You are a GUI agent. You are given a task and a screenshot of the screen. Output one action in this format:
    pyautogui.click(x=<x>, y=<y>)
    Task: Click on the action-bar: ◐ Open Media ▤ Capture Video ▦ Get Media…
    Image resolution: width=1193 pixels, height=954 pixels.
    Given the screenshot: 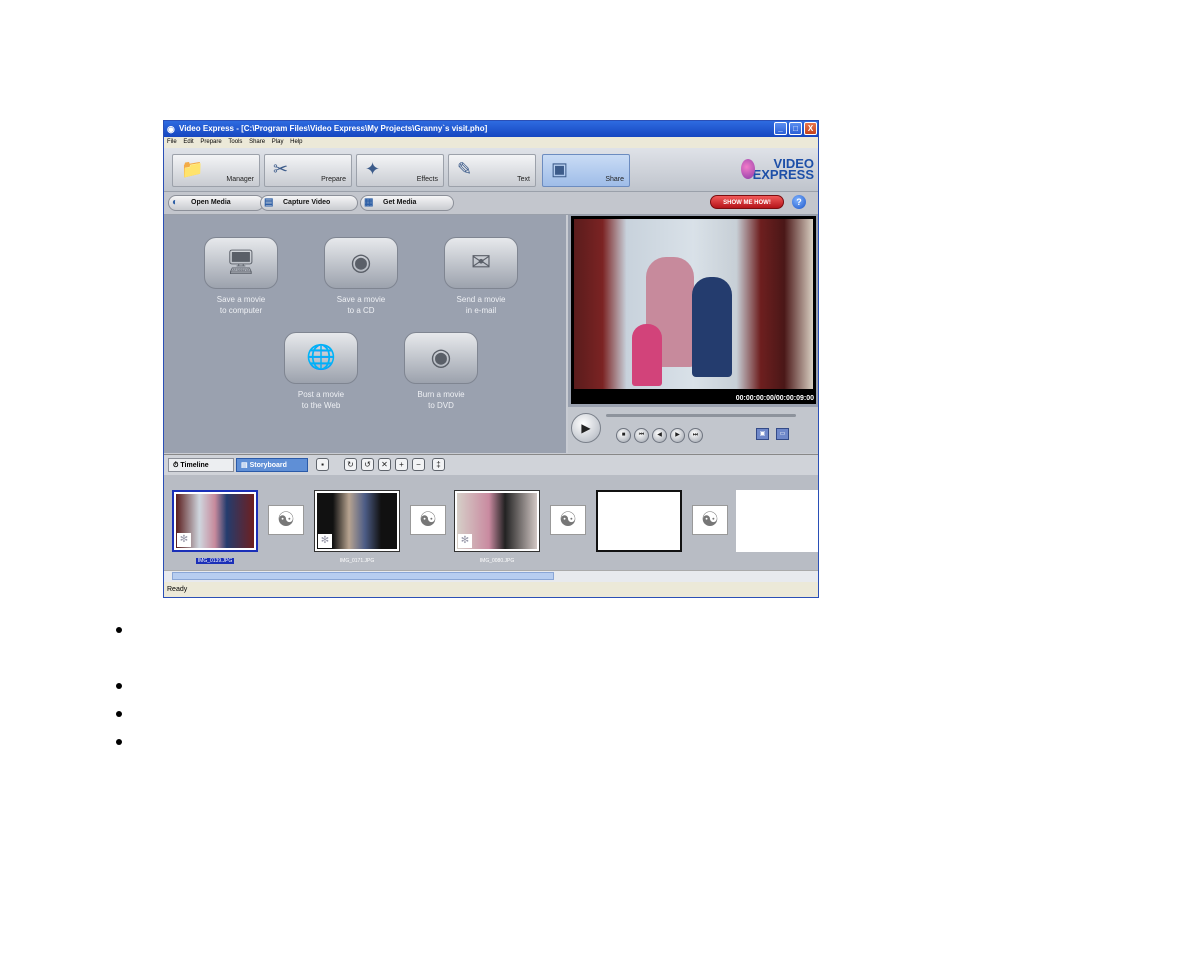 What is the action you would take?
    pyautogui.click(x=491, y=203)
    